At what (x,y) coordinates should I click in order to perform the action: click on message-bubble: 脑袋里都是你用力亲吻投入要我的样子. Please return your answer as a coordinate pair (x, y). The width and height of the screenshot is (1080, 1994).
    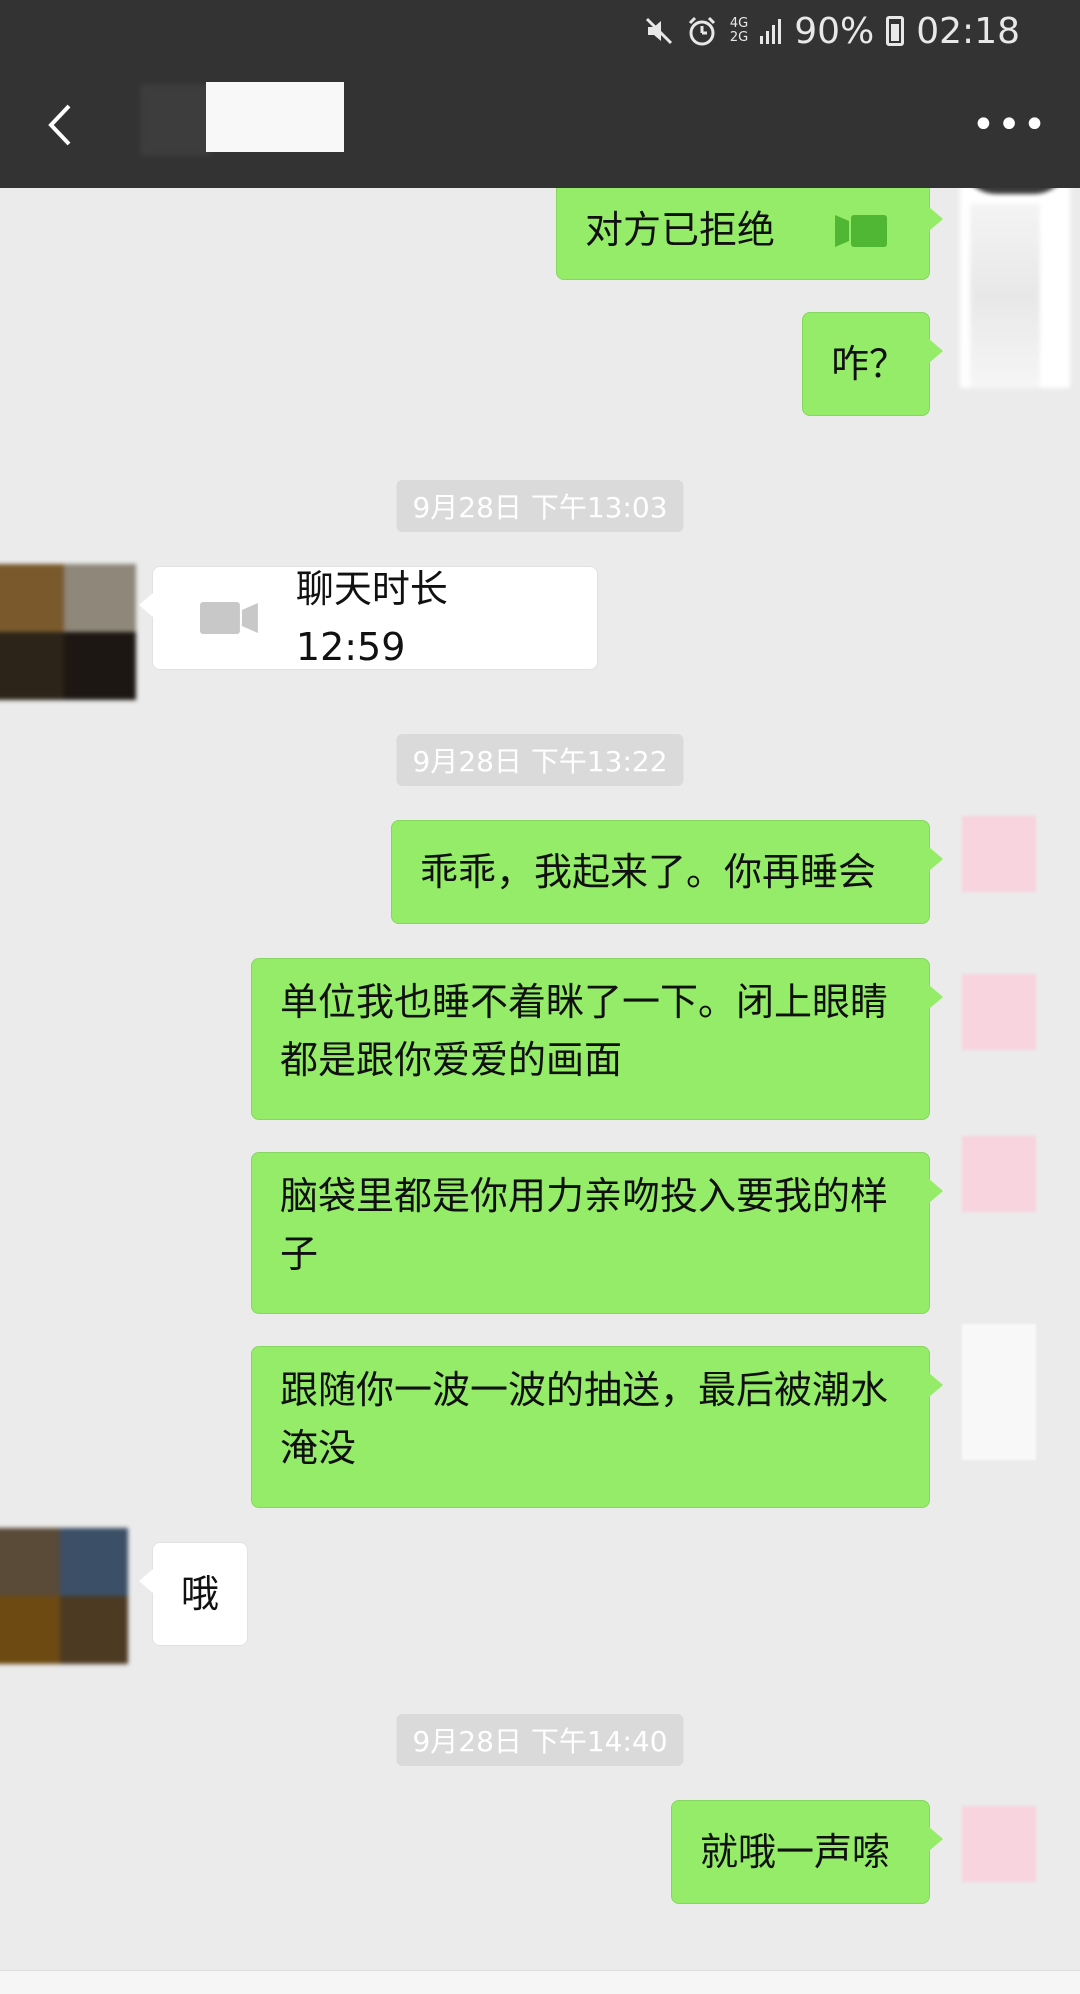
    Looking at the image, I should click on (597, 1233).